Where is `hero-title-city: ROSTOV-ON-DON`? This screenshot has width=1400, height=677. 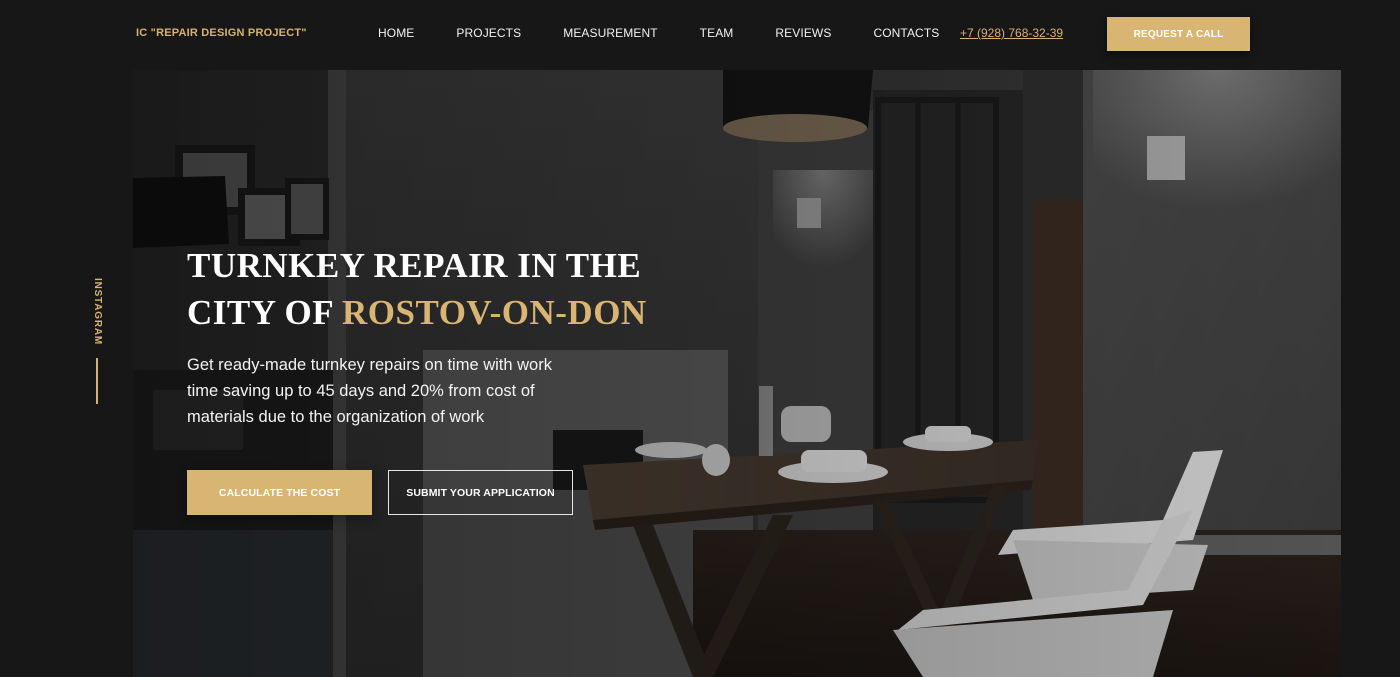
hero-title-city: ROSTOV-ON-DON is located at coordinates (494, 312).